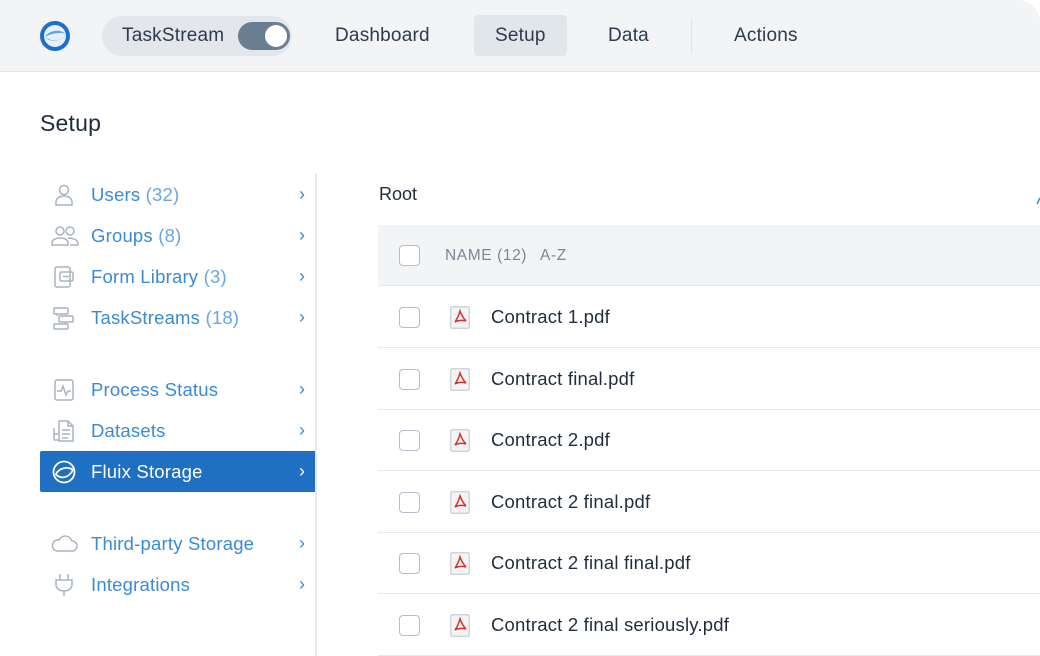  What do you see at coordinates (116, 194) in the screenshot?
I see `sidebar-item-label: Users` at bounding box center [116, 194].